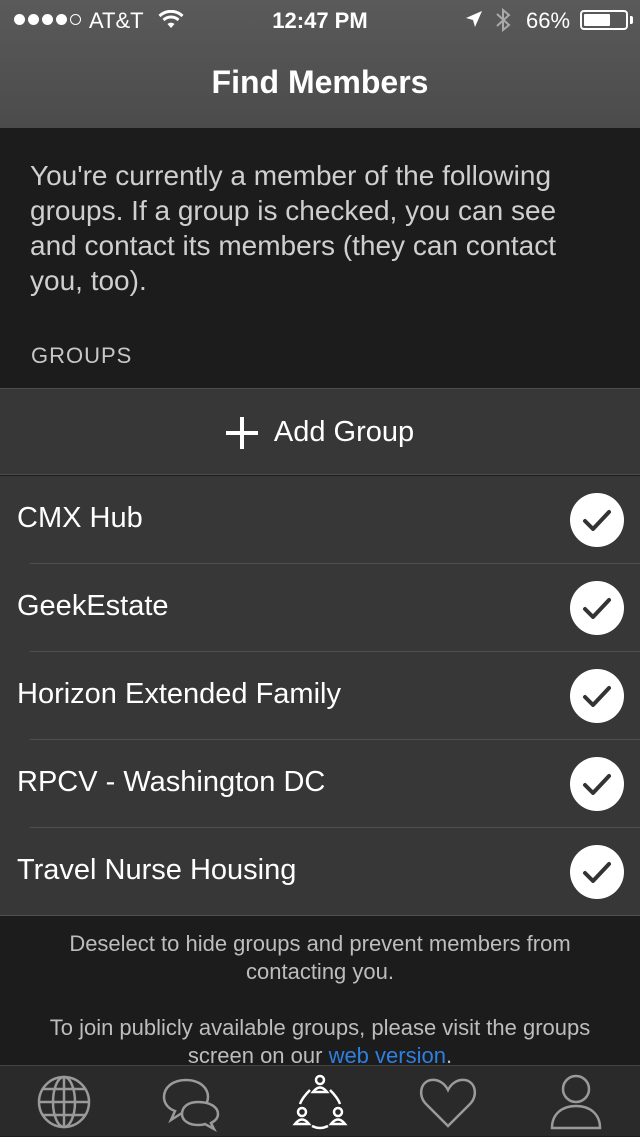  I want to click on group-row: GeekEstate, so click(320, 608).